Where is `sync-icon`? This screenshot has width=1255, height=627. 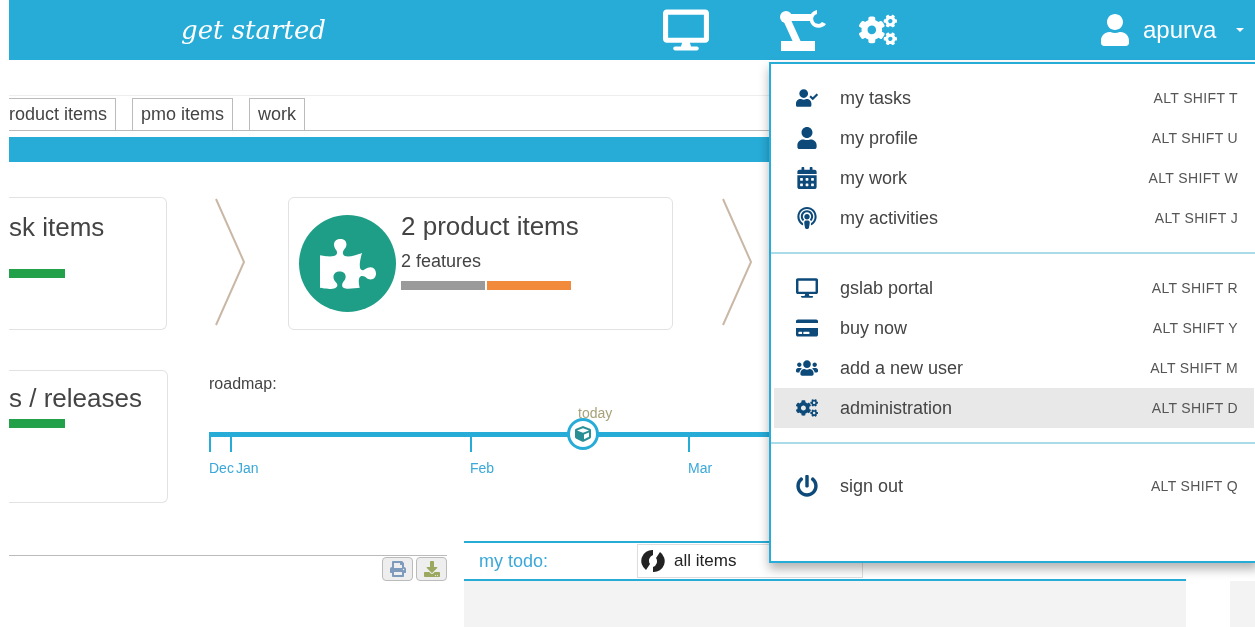
sync-icon is located at coordinates (653, 561).